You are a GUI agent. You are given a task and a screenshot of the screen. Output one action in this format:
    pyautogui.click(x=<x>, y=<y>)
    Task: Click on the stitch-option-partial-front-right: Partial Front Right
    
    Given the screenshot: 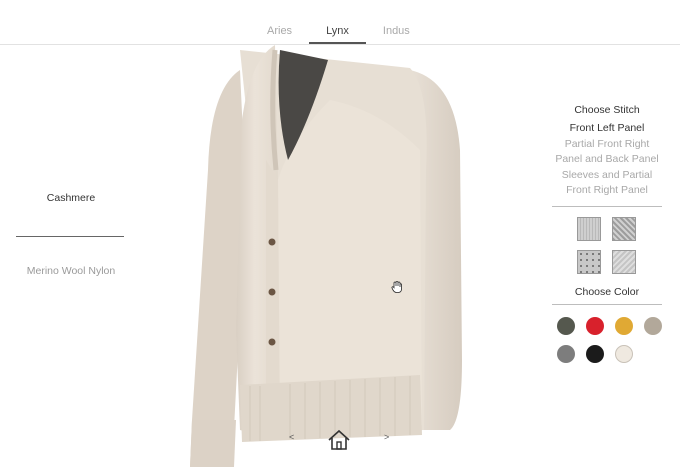 What is the action you would take?
    pyautogui.click(x=607, y=145)
    